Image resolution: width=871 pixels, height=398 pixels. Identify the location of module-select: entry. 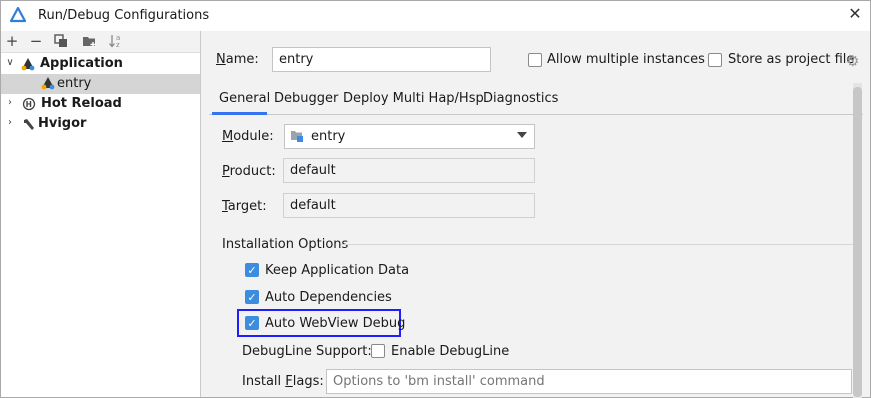
(409, 136).